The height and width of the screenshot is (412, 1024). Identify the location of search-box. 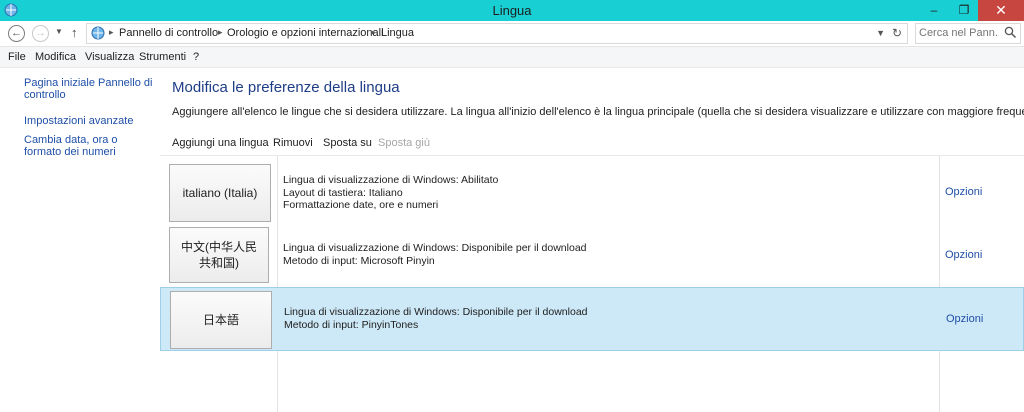
(968, 33).